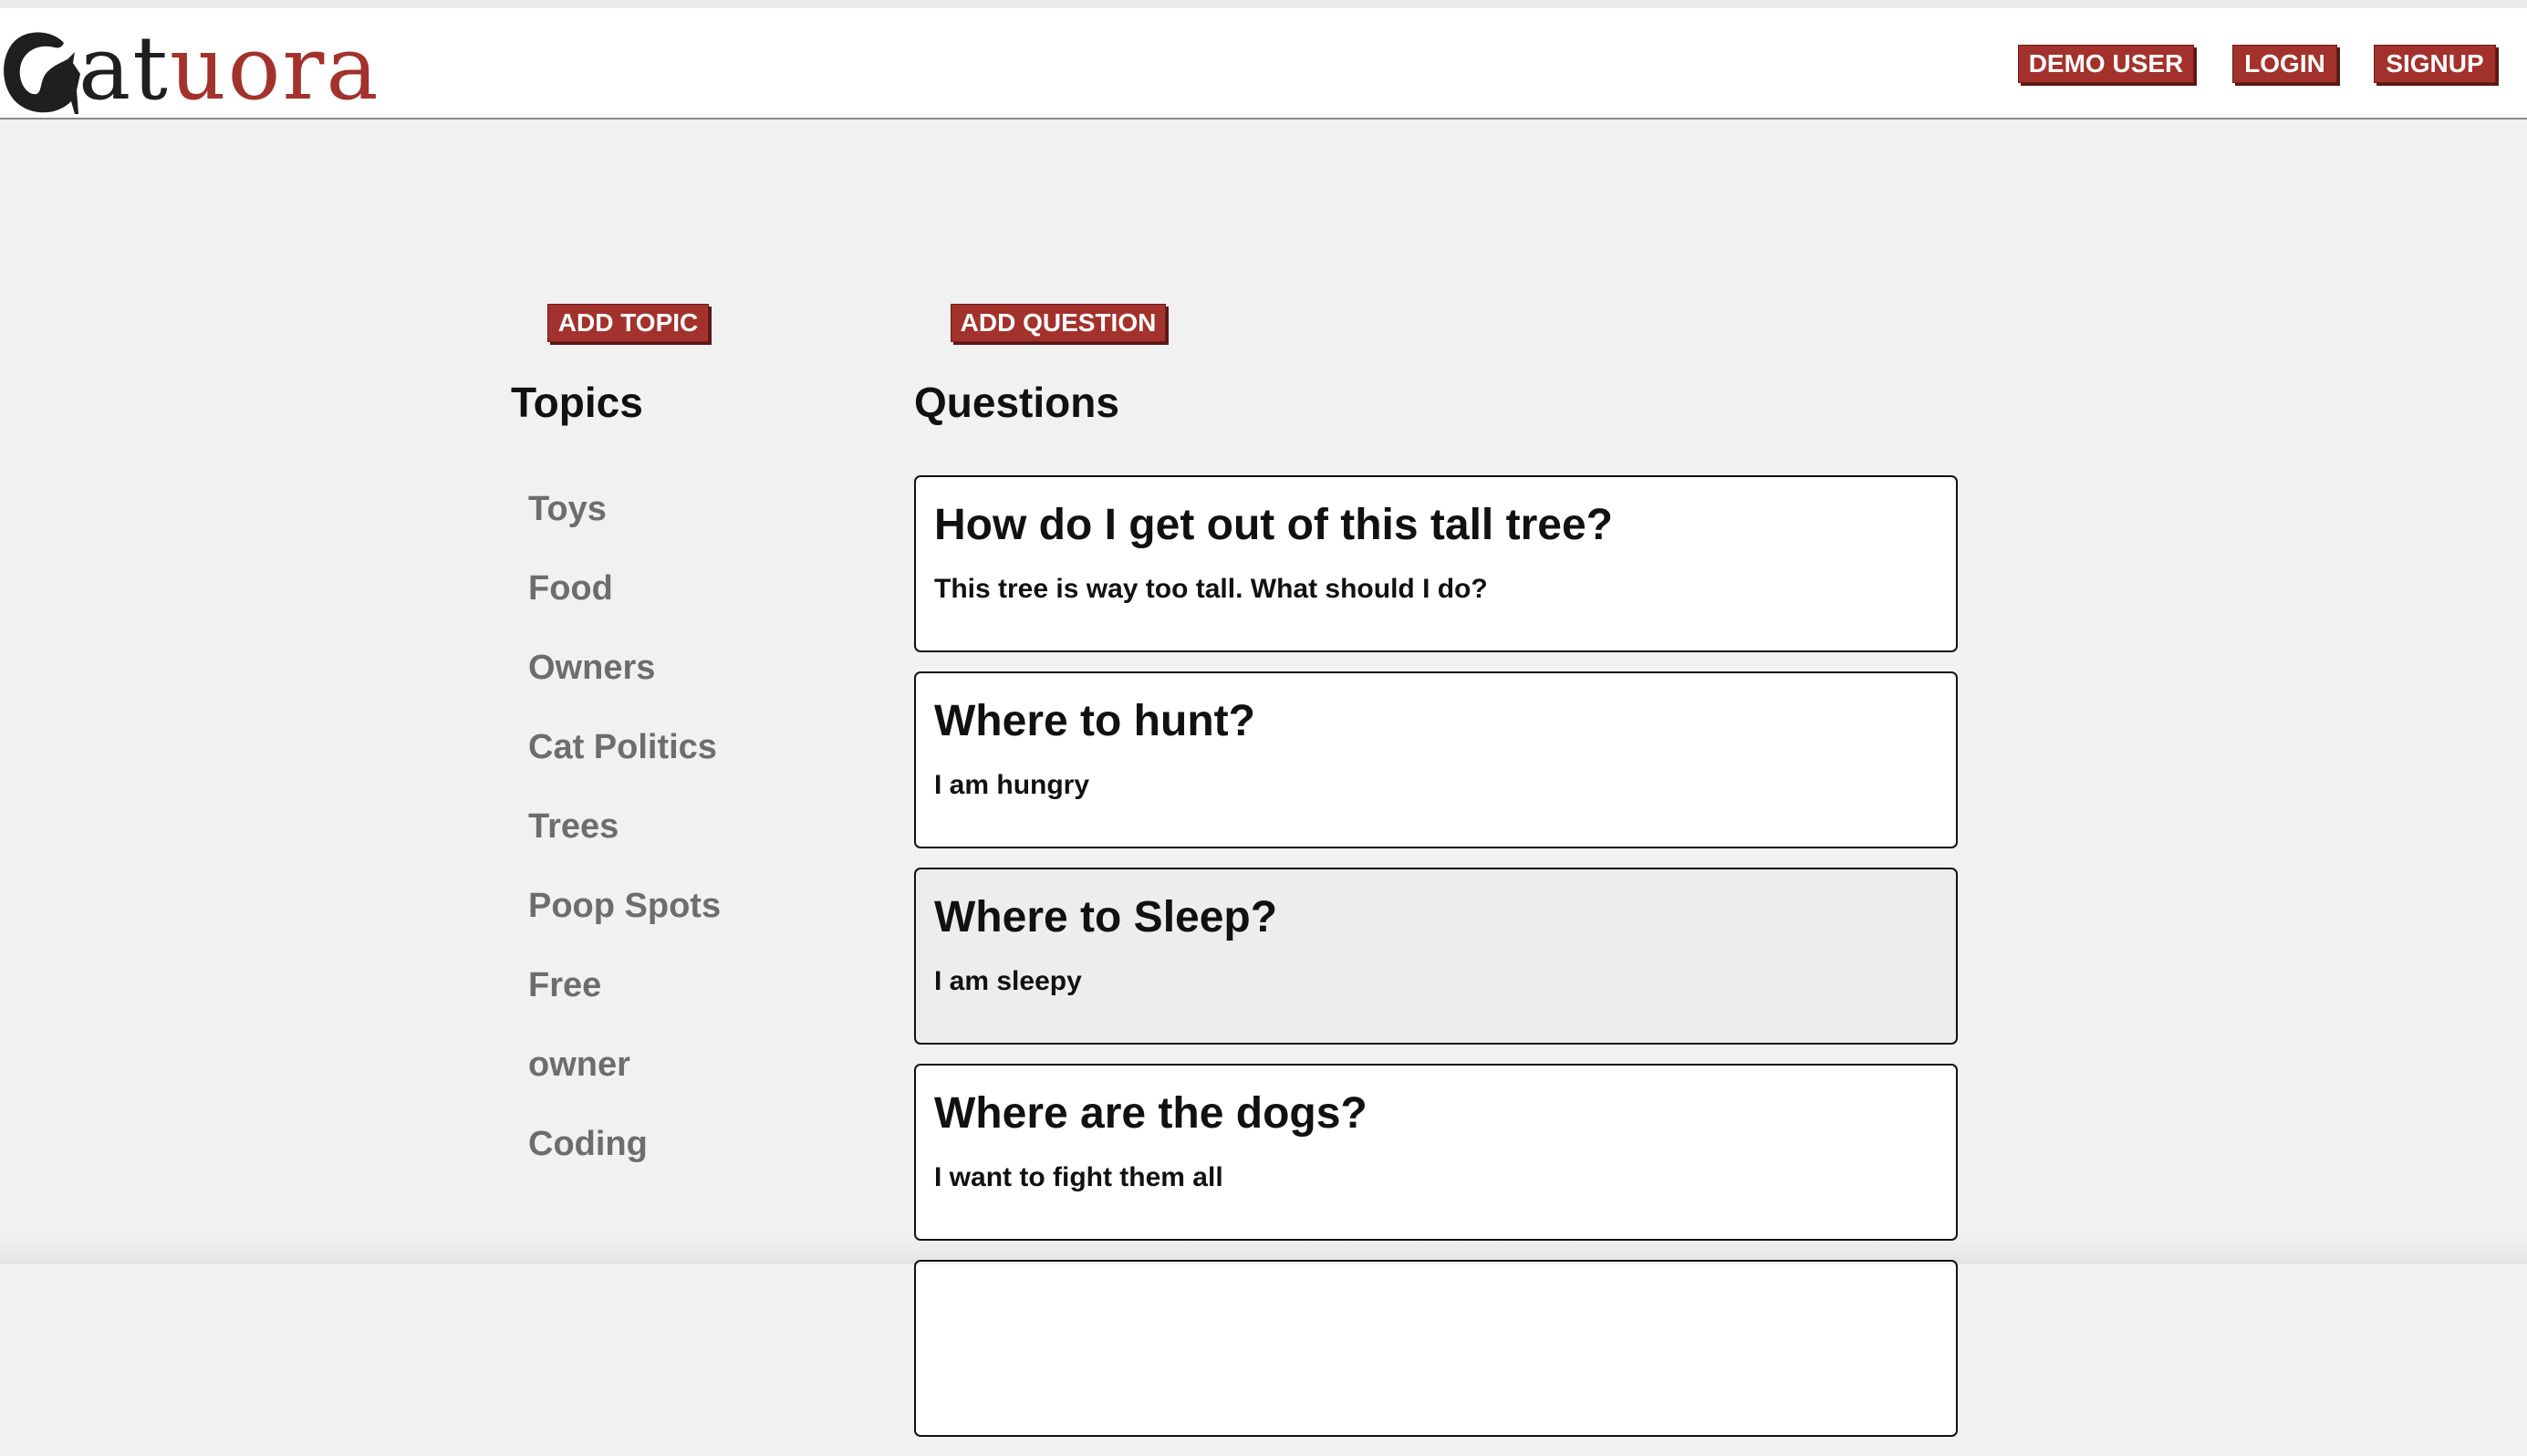 This screenshot has height=1456, width=2527. Describe the element at coordinates (2435, 64) in the screenshot. I see `signup-button: SIGNUP` at that location.